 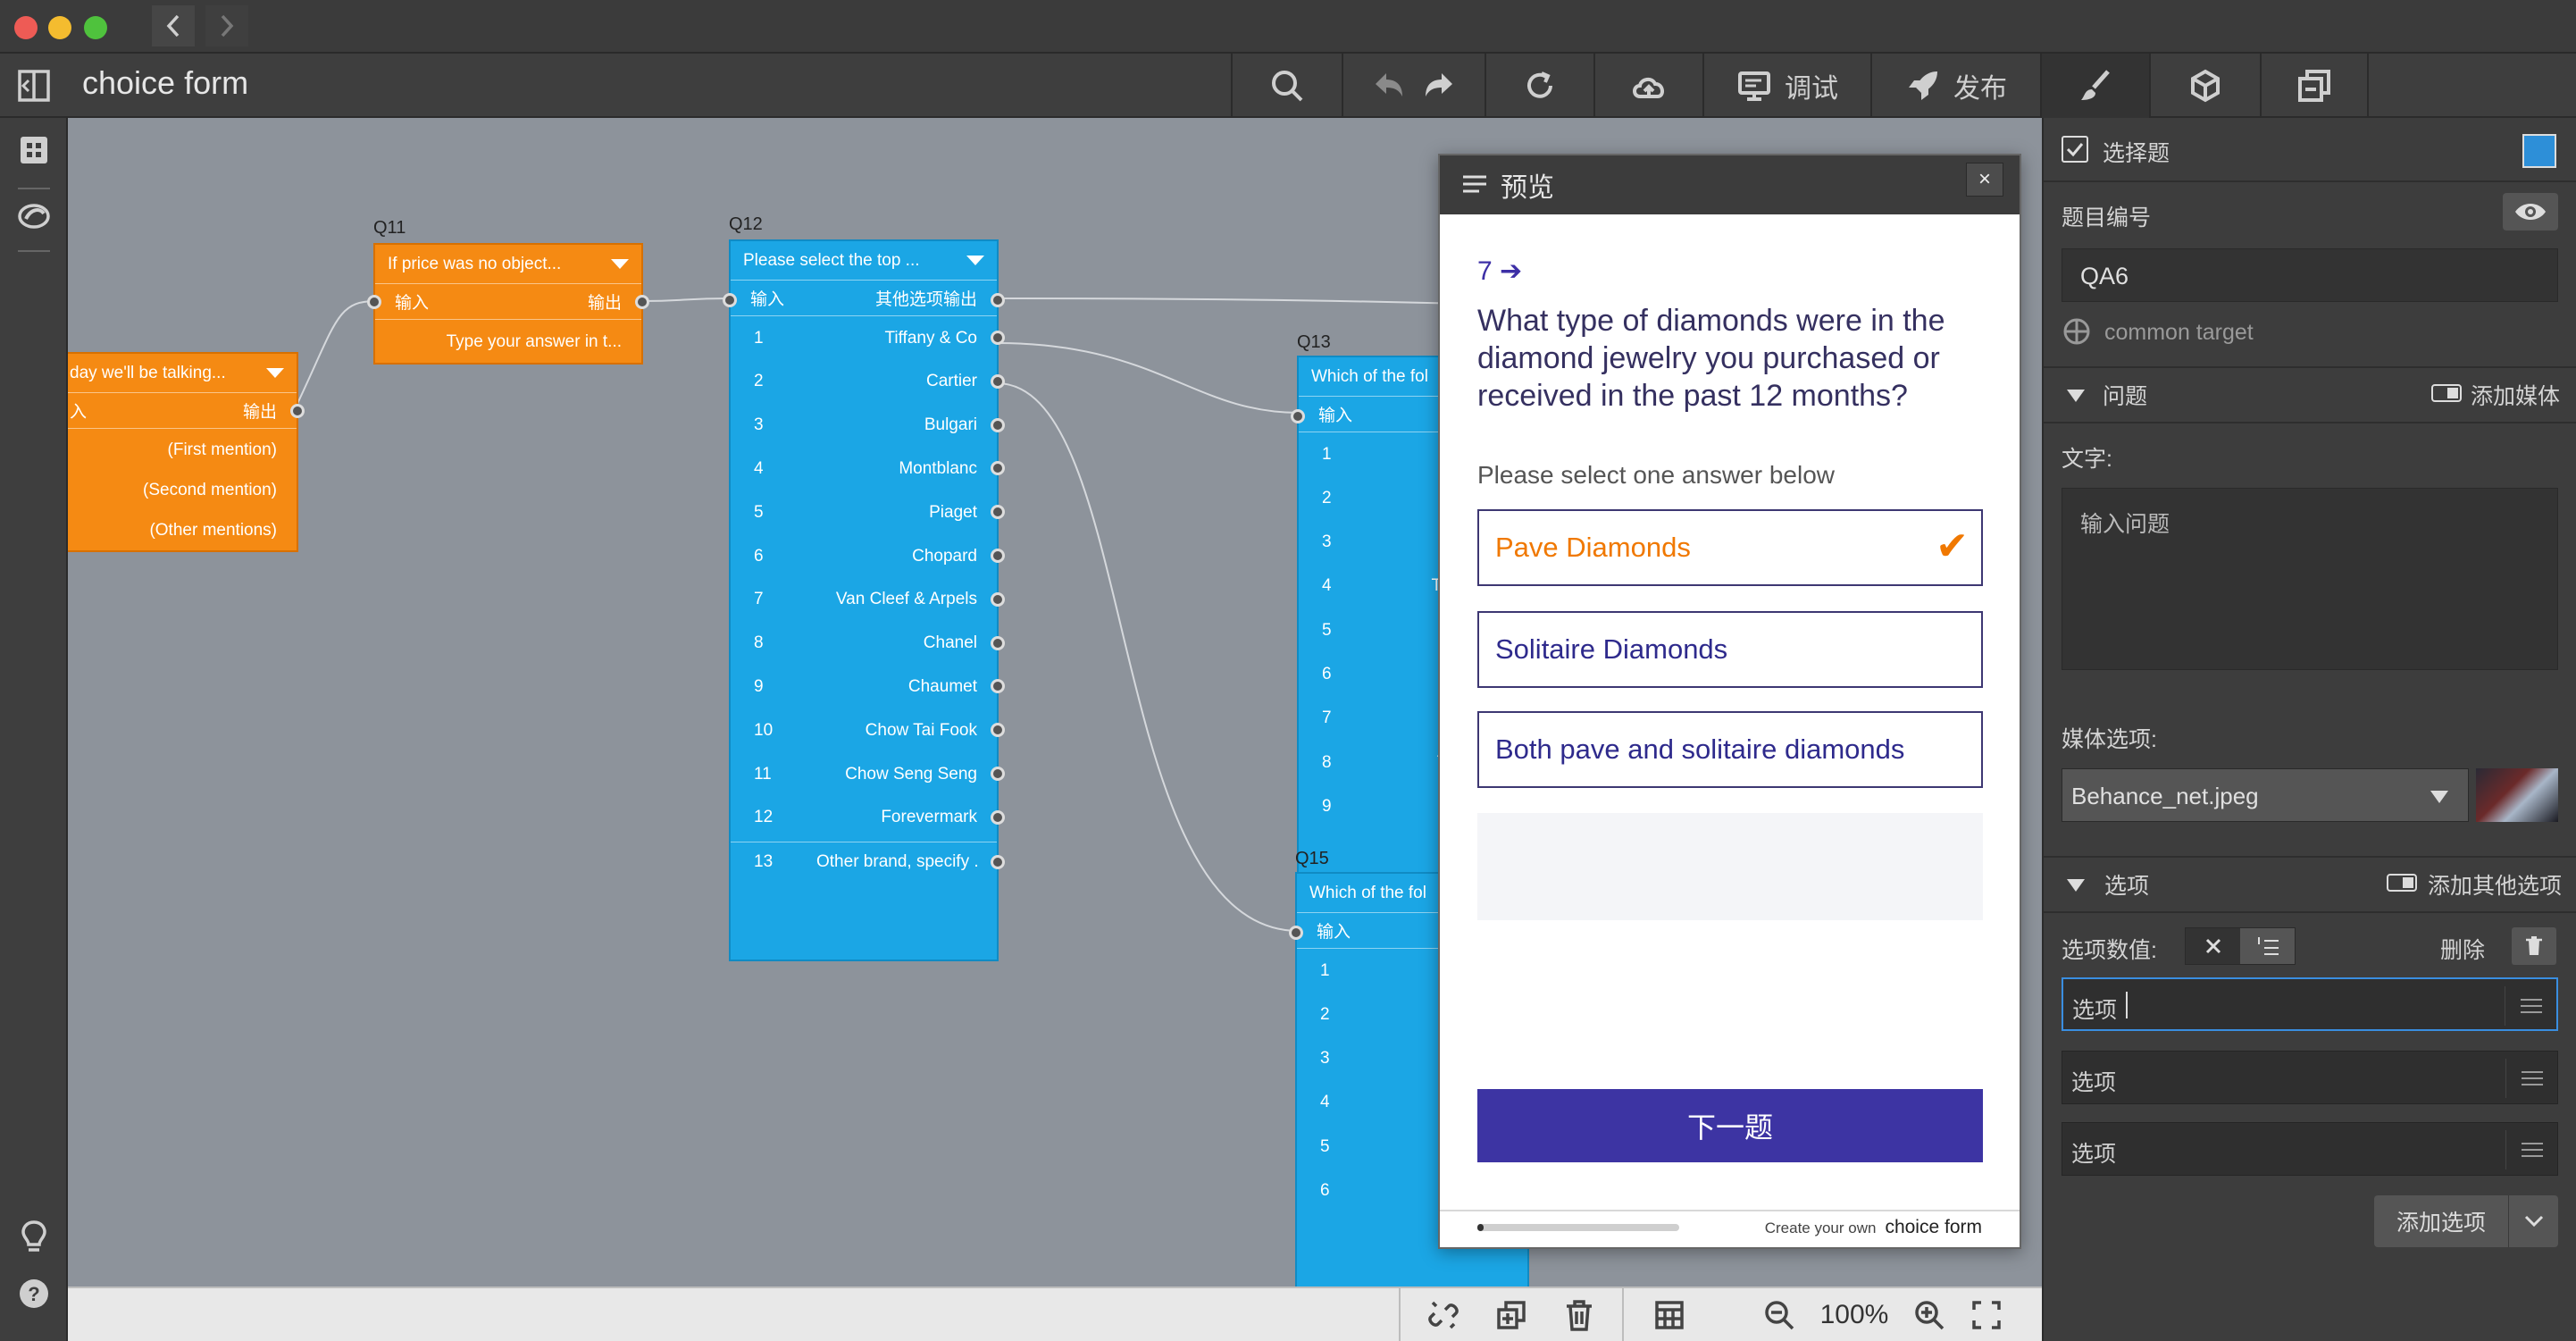 What do you see at coordinates (868, 556) in the screenshot?
I see `node-option-row: 6 Chopard` at bounding box center [868, 556].